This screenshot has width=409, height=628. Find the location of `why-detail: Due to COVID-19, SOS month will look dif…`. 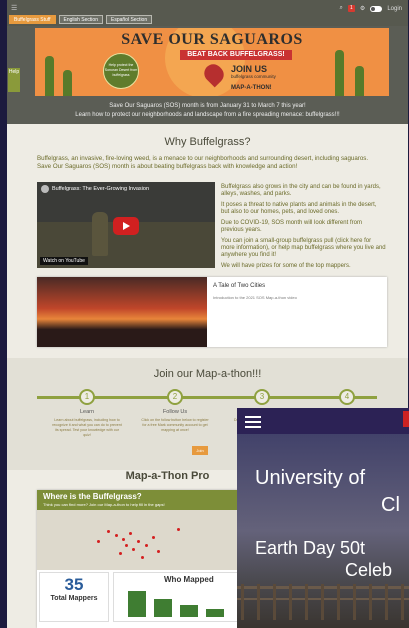

why-detail: Due to COVID-19, SOS month will look dif… is located at coordinates (291, 226).